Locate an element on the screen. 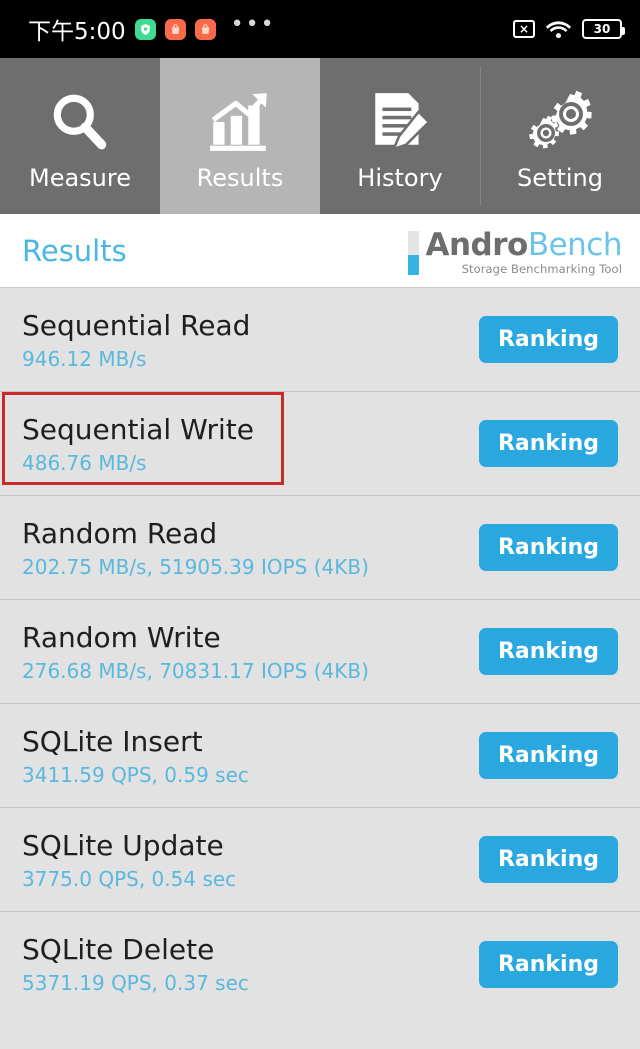  result-value: 3775.0 QPS, 0.54 sec is located at coordinates (129, 878).